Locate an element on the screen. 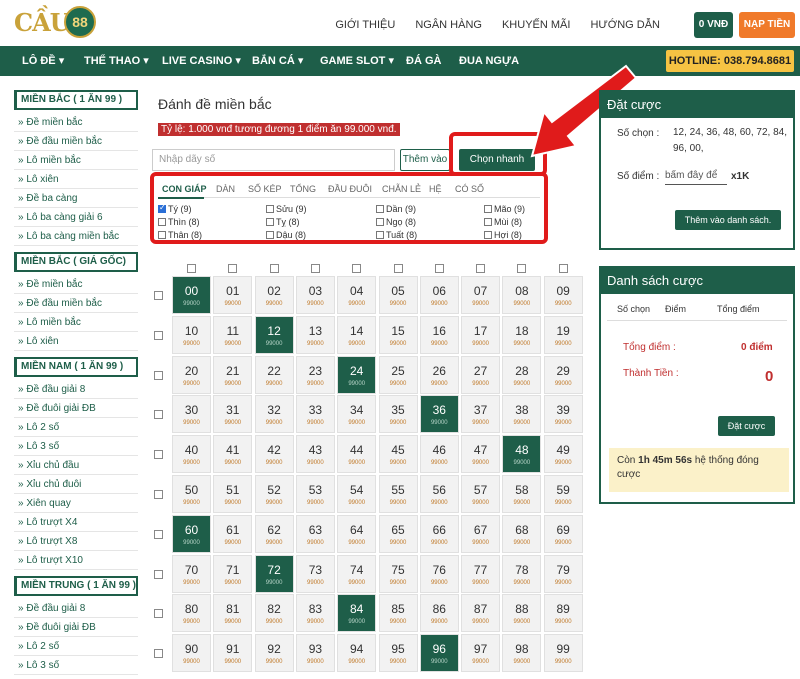  sidebar-item: Xỉu chủ đuôi is located at coordinates (76, 484).